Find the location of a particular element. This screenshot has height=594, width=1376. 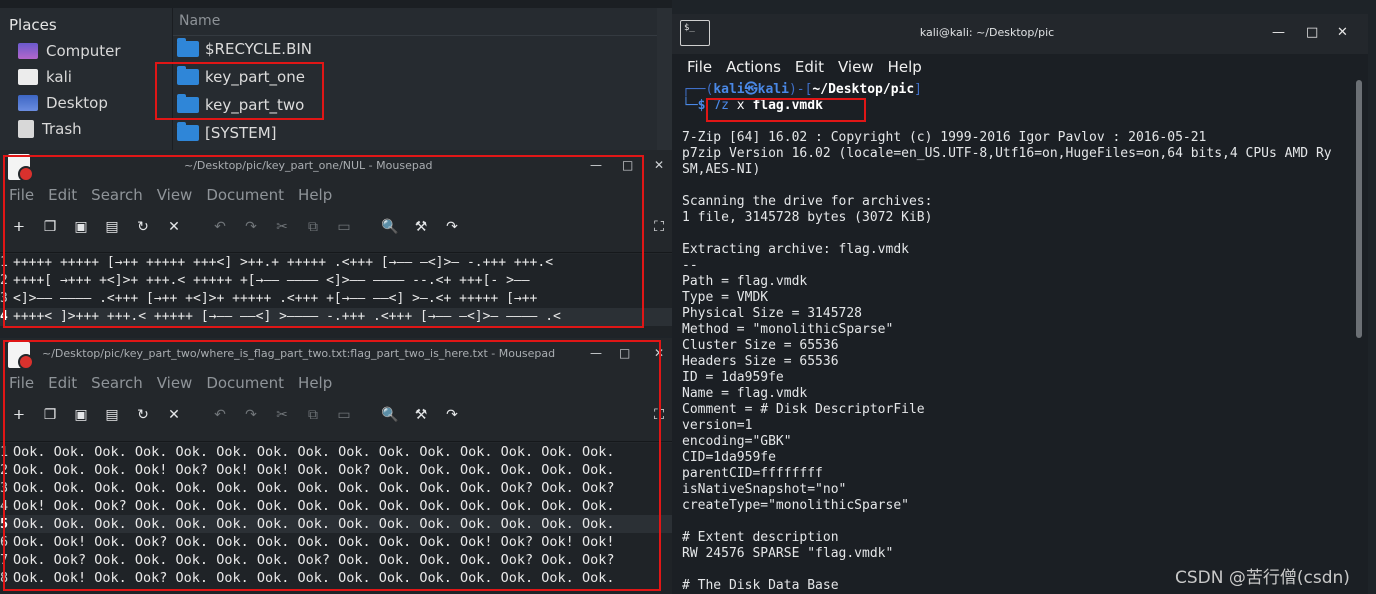

place-desktop: Desktop is located at coordinates (63, 103).